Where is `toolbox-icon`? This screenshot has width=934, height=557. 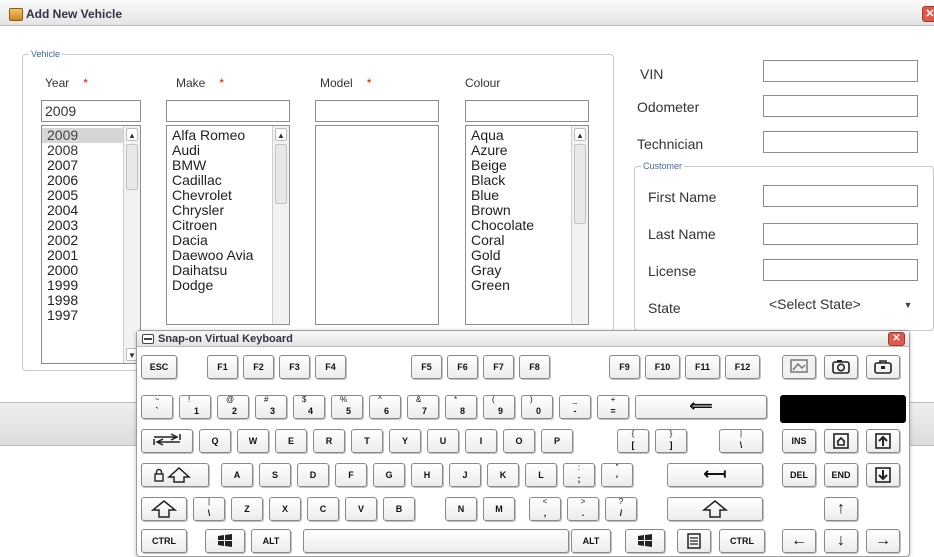
toolbox-icon is located at coordinates (883, 367).